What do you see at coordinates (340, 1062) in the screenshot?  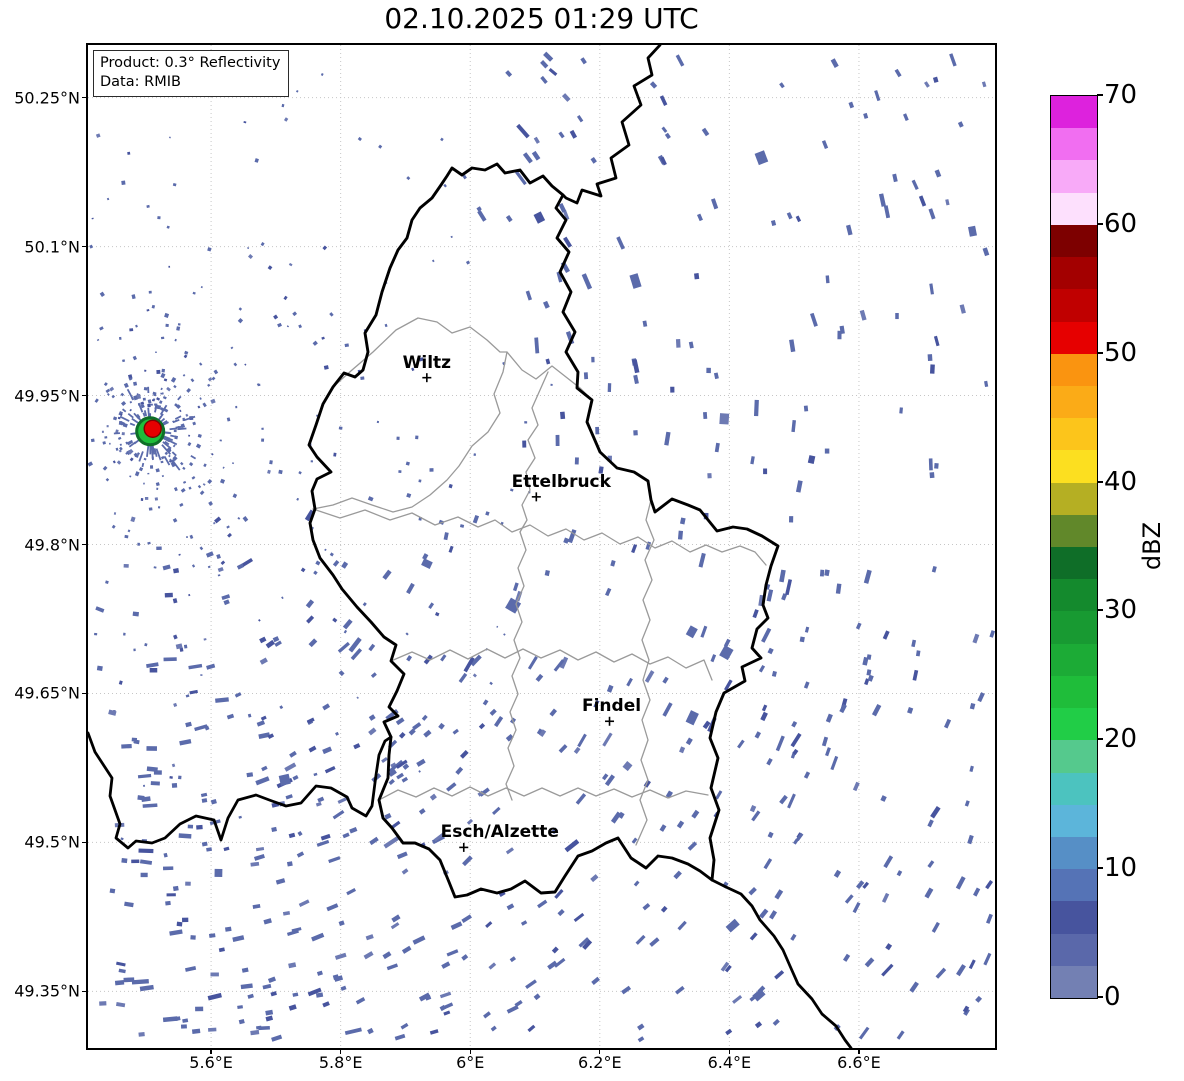 I see `lon-tick-label: 5.8°E` at bounding box center [340, 1062].